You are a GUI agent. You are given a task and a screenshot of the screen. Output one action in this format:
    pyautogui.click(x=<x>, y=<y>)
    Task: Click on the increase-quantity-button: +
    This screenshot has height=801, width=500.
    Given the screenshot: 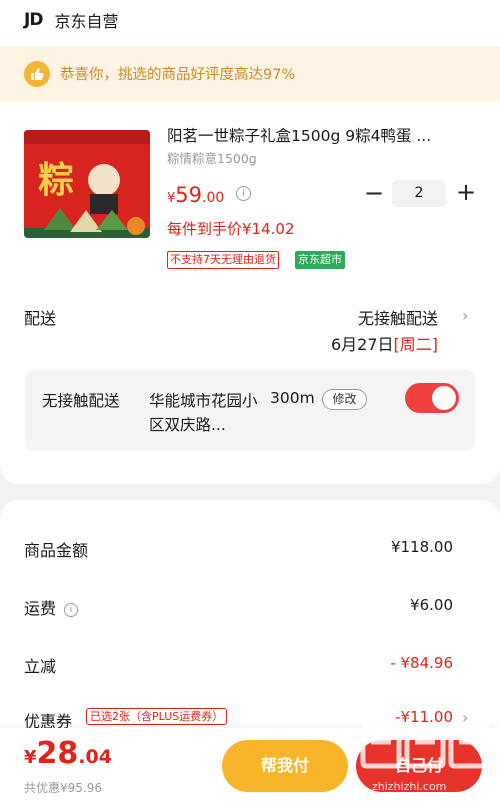 What is the action you would take?
    pyautogui.click(x=466, y=192)
    